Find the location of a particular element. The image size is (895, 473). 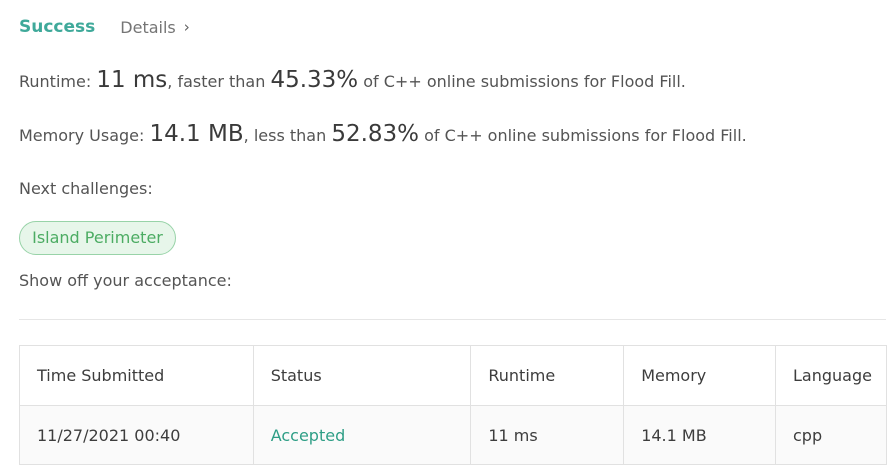

runtime-value: 11 ms is located at coordinates (132, 80).